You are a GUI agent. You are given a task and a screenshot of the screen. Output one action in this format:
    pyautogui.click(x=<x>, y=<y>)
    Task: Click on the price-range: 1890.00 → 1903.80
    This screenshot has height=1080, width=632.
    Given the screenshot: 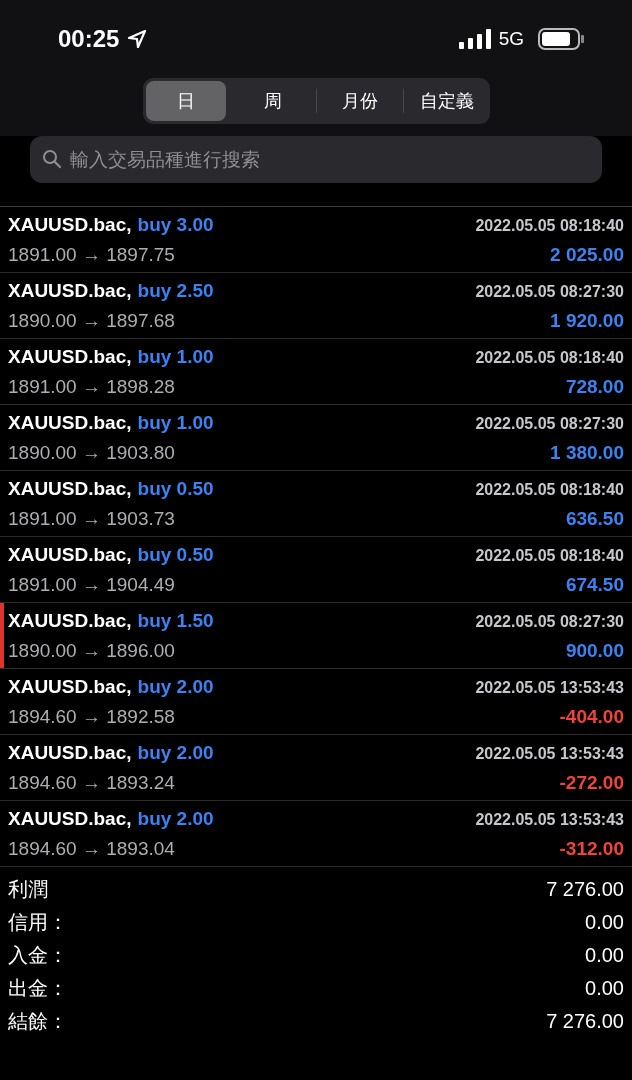 What is the action you would take?
    pyautogui.click(x=91, y=452)
    